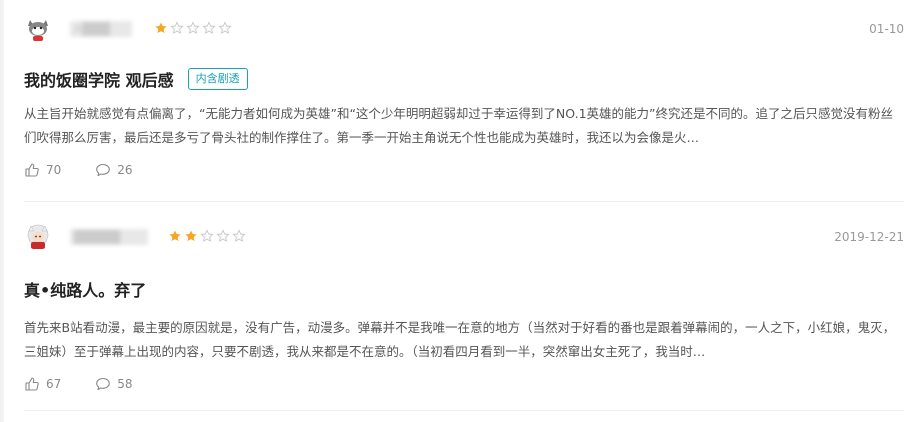  What do you see at coordinates (464, 238) in the screenshot?
I see `review-header: █████ 2019-12-21` at bounding box center [464, 238].